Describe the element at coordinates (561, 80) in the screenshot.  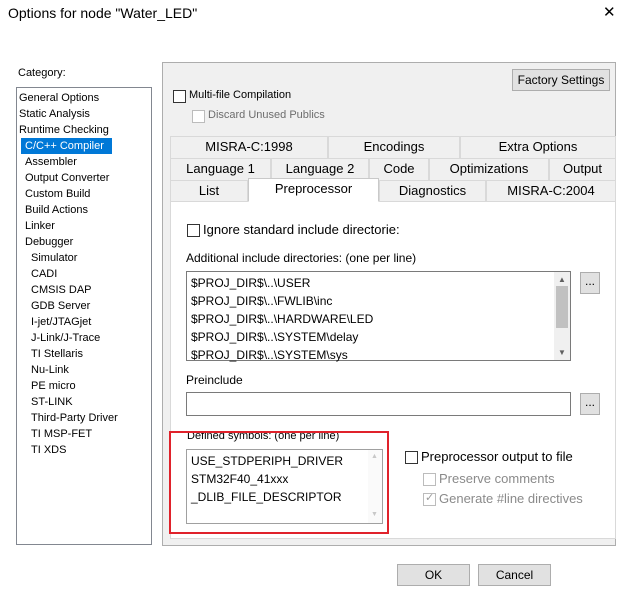
I see `factory-settings-button: Factory Settings` at that location.